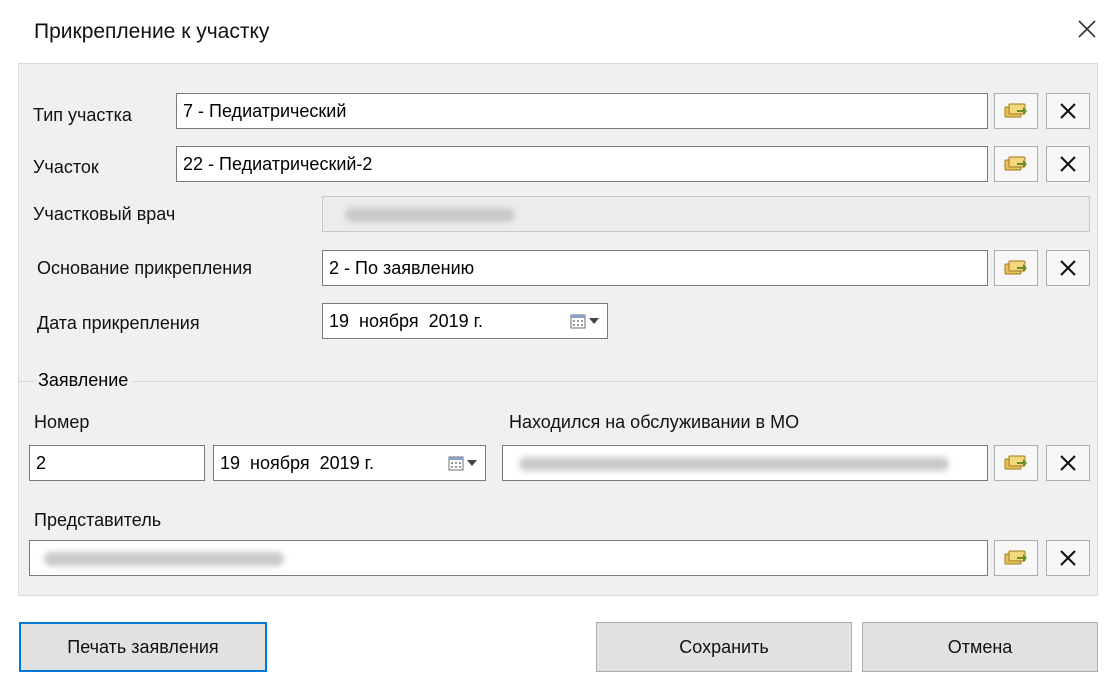 This screenshot has height=677, width=1108. I want to click on statement-date-picker: 19 ноября 2019 г., so click(349, 463).